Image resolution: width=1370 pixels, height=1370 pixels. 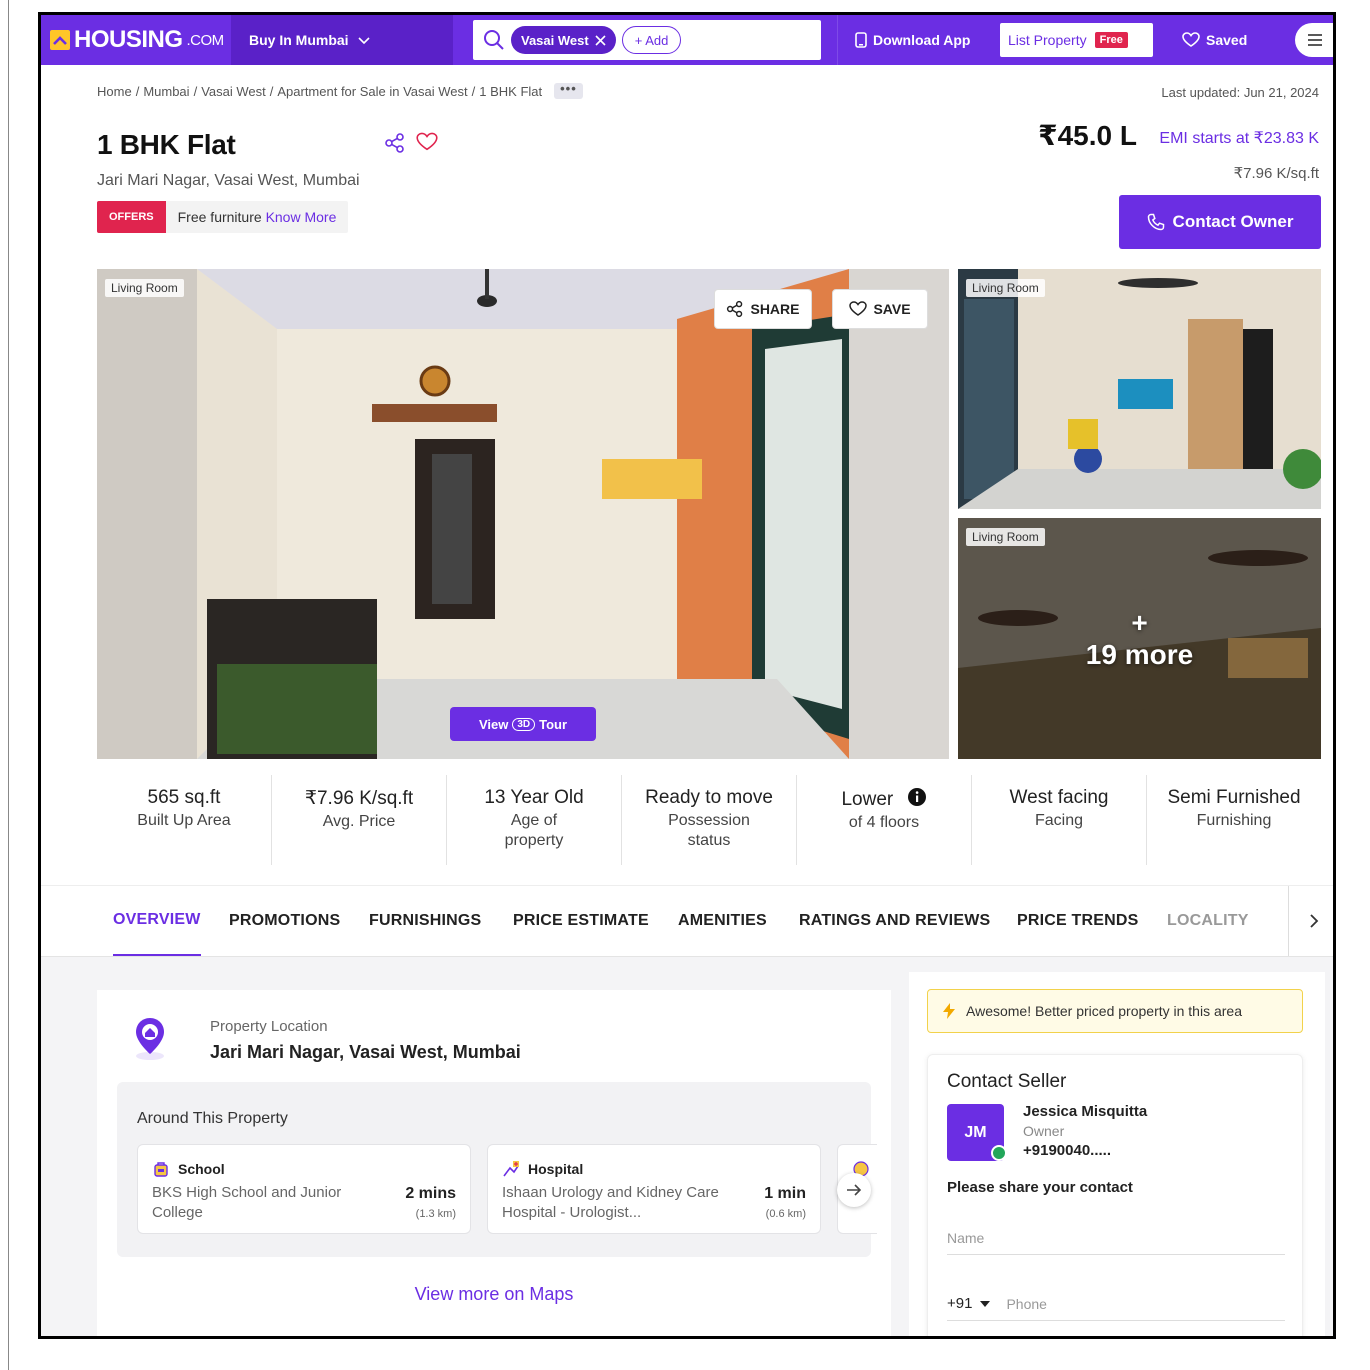 I want to click on view-more-on-maps-link: View more on Maps, so click(x=494, y=1294).